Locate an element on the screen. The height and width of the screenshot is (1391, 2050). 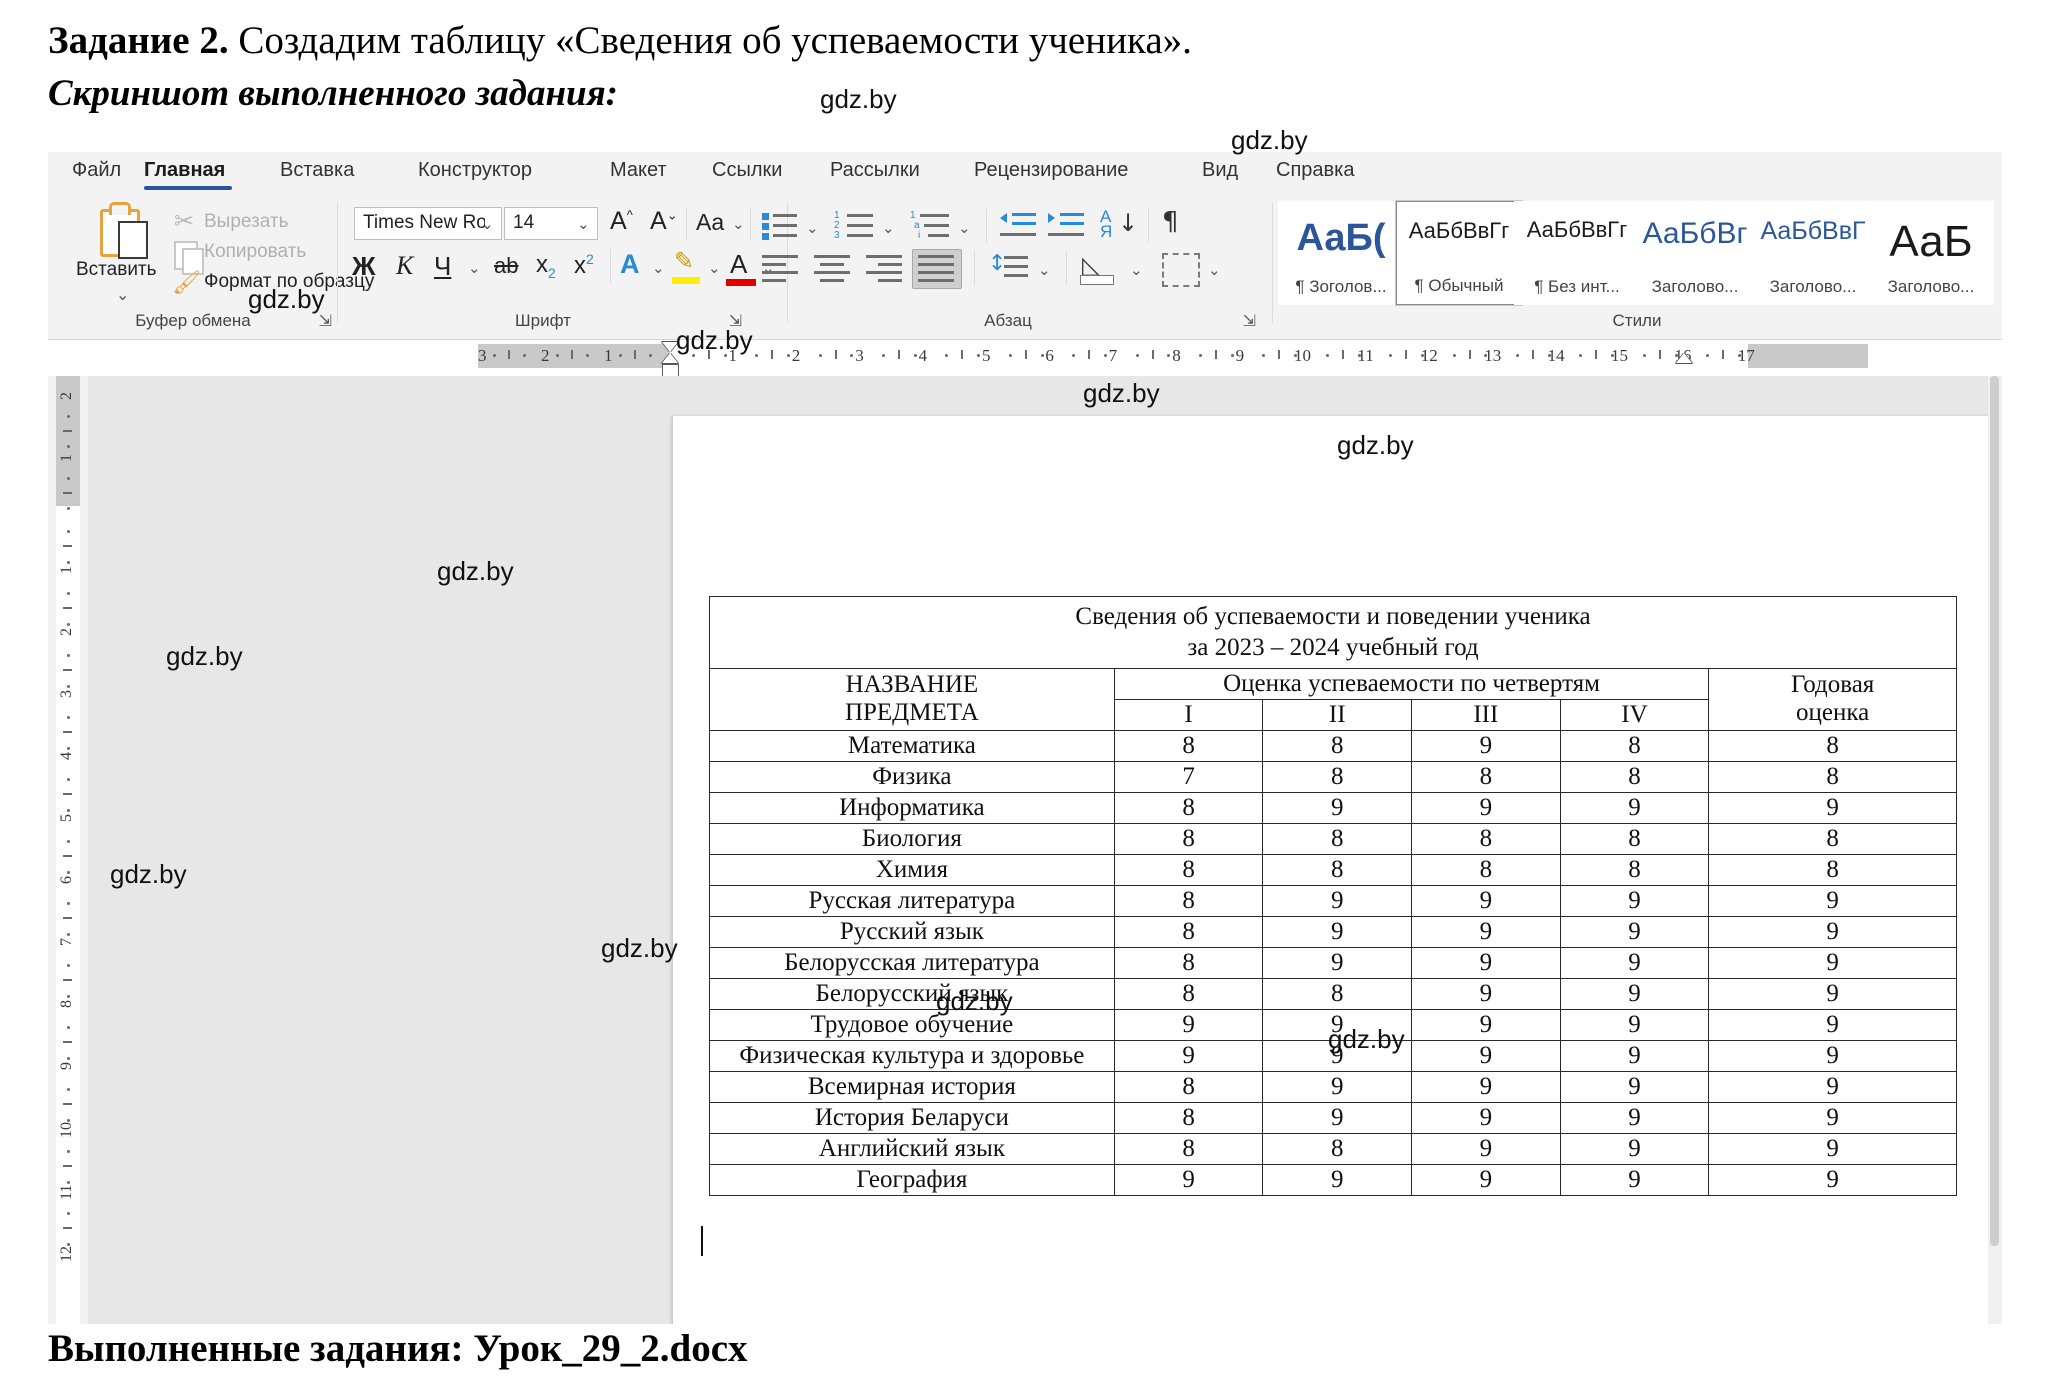
ribbon-tab-9: Справка is located at coordinates (1315, 170).